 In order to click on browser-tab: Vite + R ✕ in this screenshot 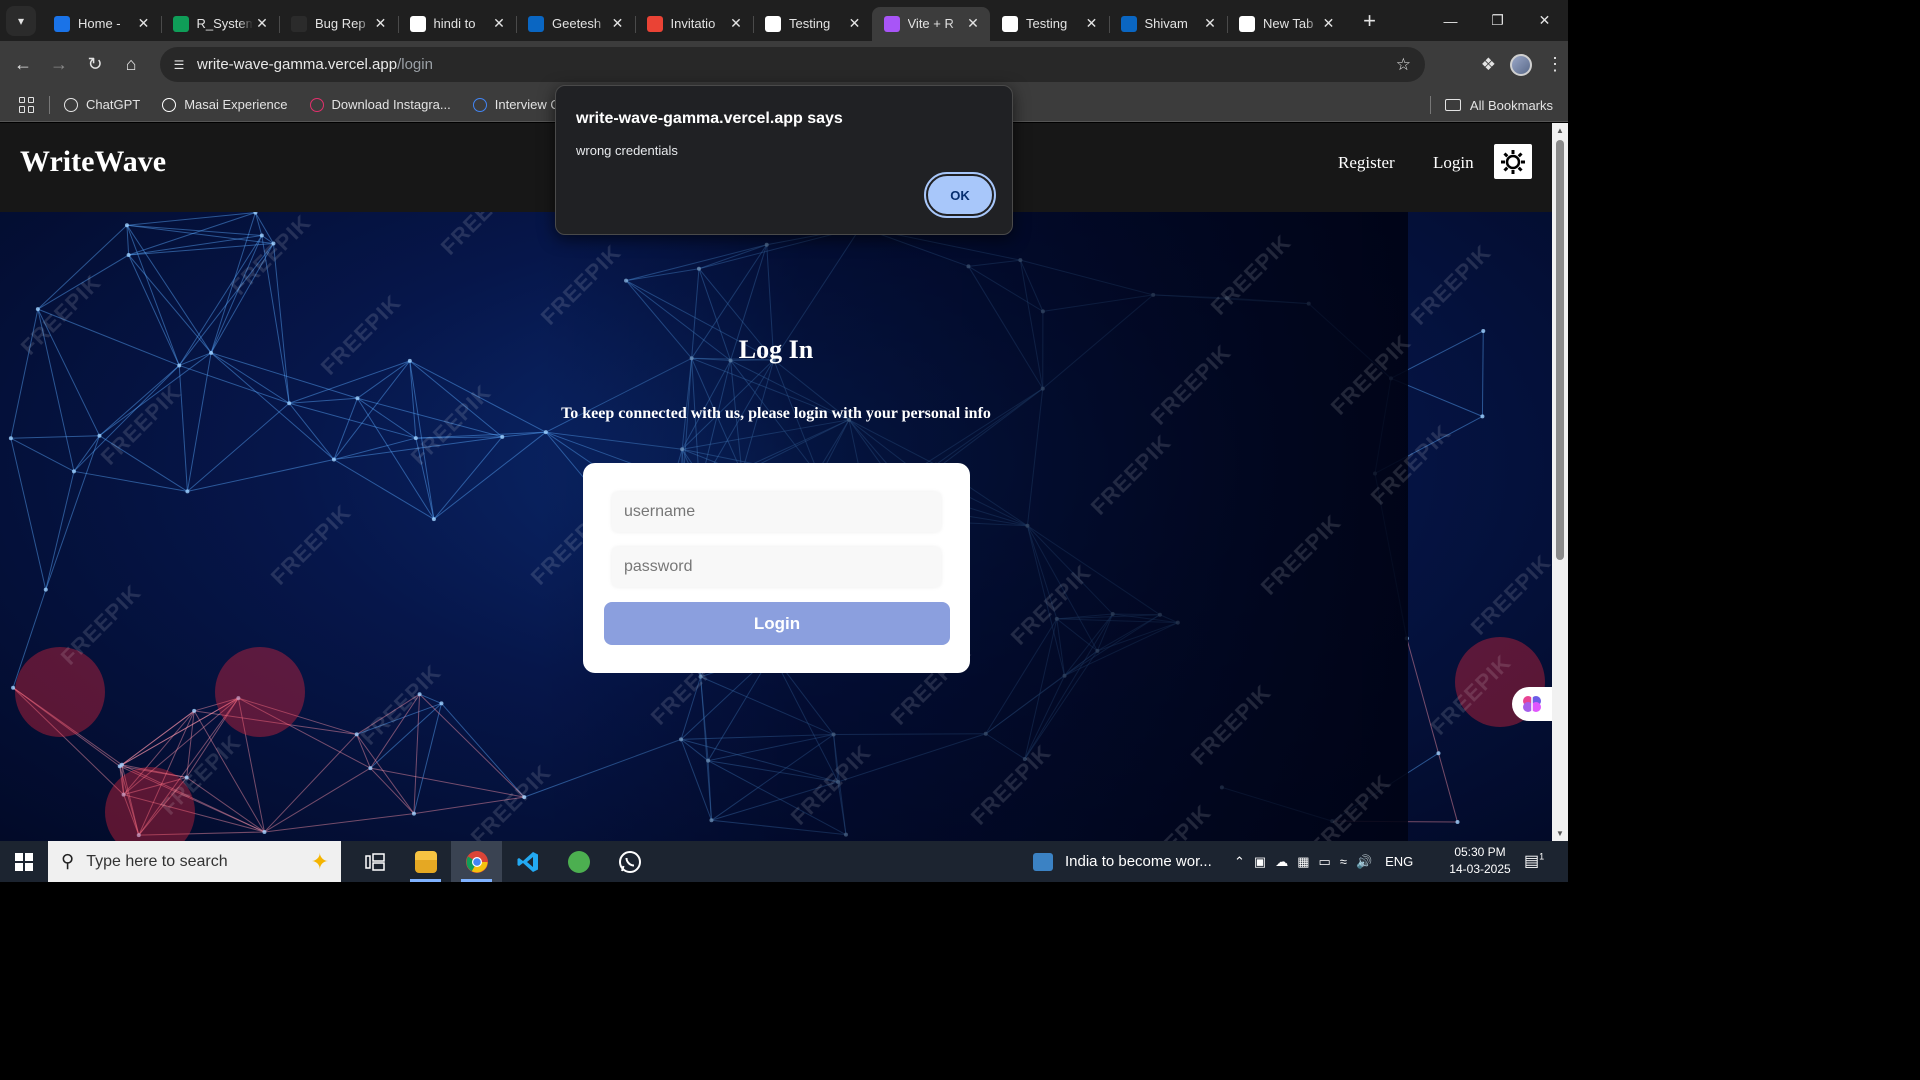, I will do `click(930, 23)`.